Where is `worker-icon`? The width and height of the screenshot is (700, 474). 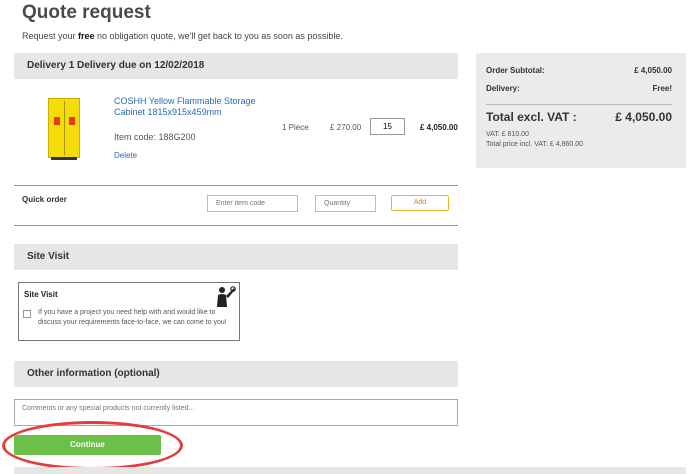
worker-icon is located at coordinates (226, 296).